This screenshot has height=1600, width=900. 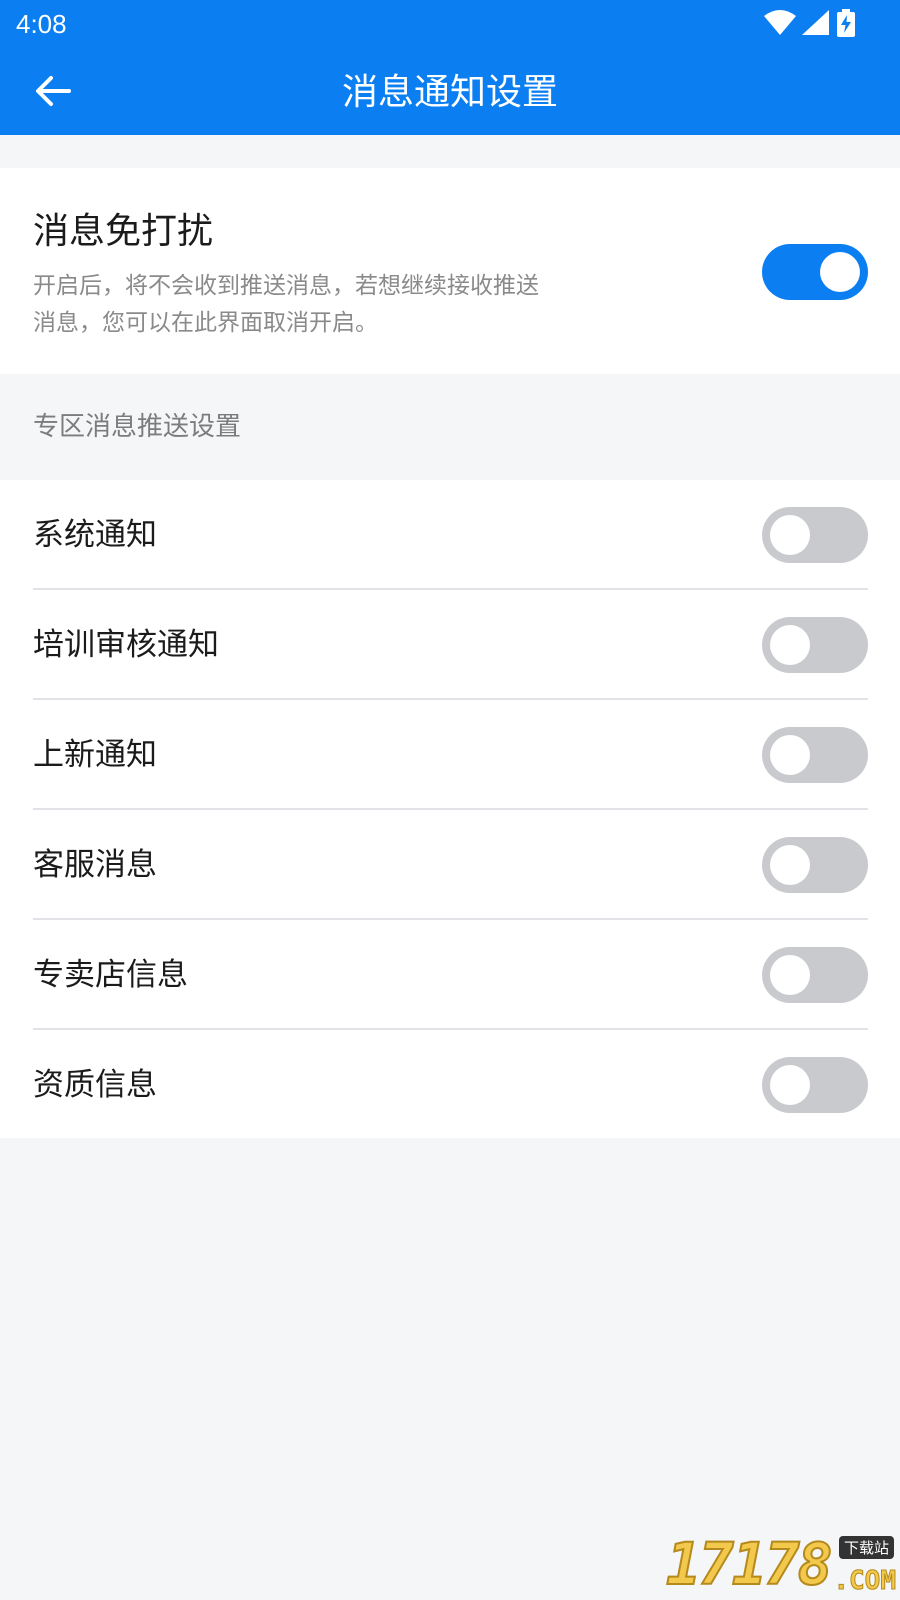 I want to click on cellular-signal-icon, so click(x=816, y=25).